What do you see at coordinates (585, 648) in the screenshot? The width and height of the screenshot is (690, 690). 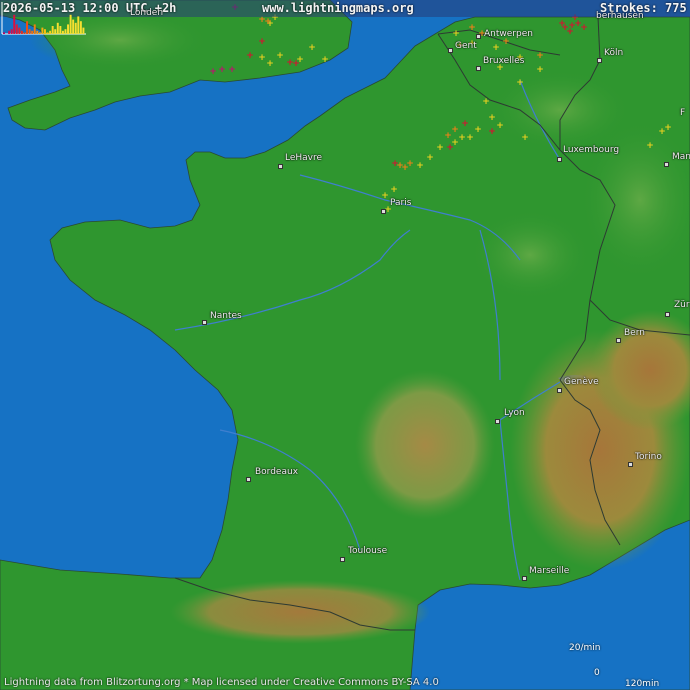 I see `histogram-ymax-label: 20/min` at bounding box center [585, 648].